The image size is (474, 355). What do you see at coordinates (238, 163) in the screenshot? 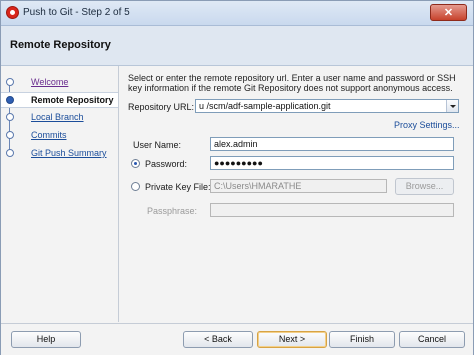
I see `password-value: ●●●●●●●●●` at bounding box center [238, 163].